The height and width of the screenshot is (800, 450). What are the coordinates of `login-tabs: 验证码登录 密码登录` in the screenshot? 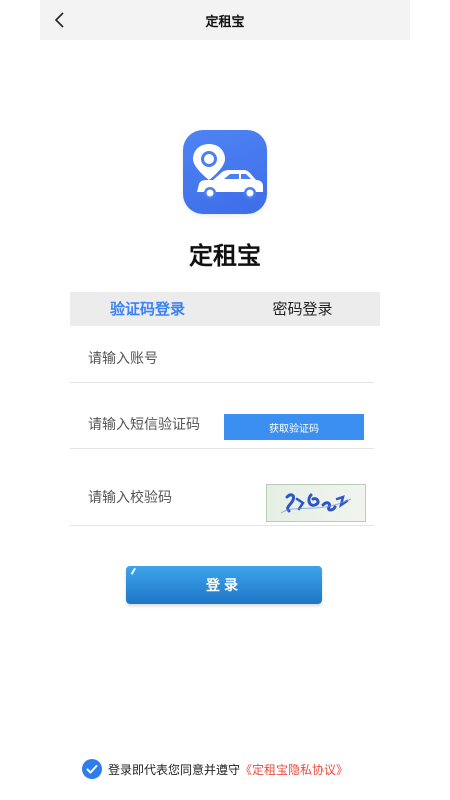 It's located at (225, 309).